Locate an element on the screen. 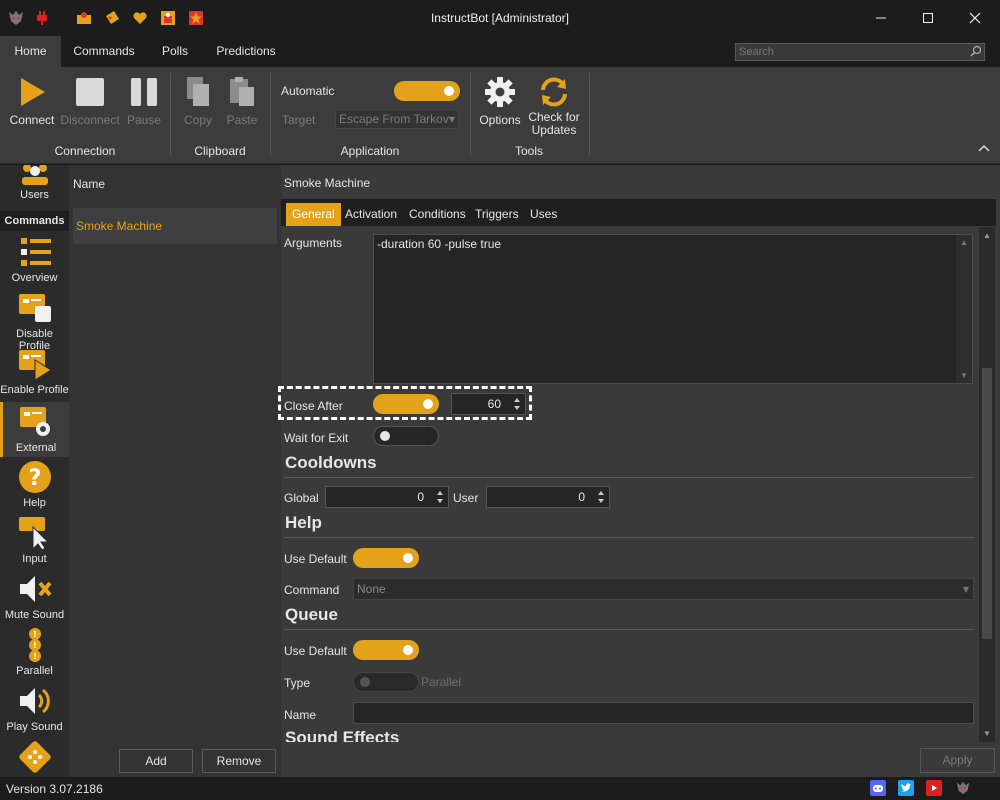 This screenshot has width=1000, height=800. dice-icon is located at coordinates (35, 757).